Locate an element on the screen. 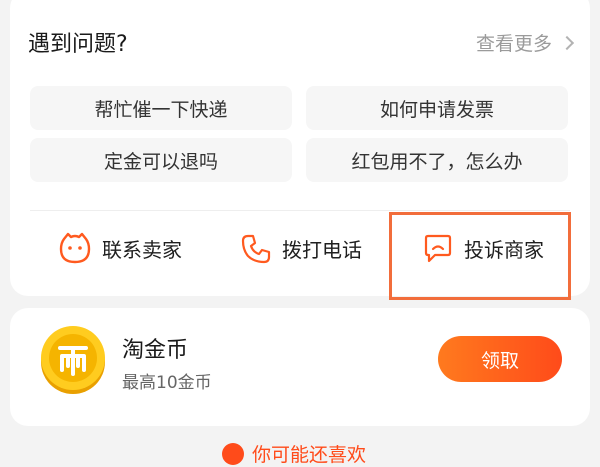 This screenshot has height=467, width=600. see-more-label: 查看更多 is located at coordinates (513, 43).